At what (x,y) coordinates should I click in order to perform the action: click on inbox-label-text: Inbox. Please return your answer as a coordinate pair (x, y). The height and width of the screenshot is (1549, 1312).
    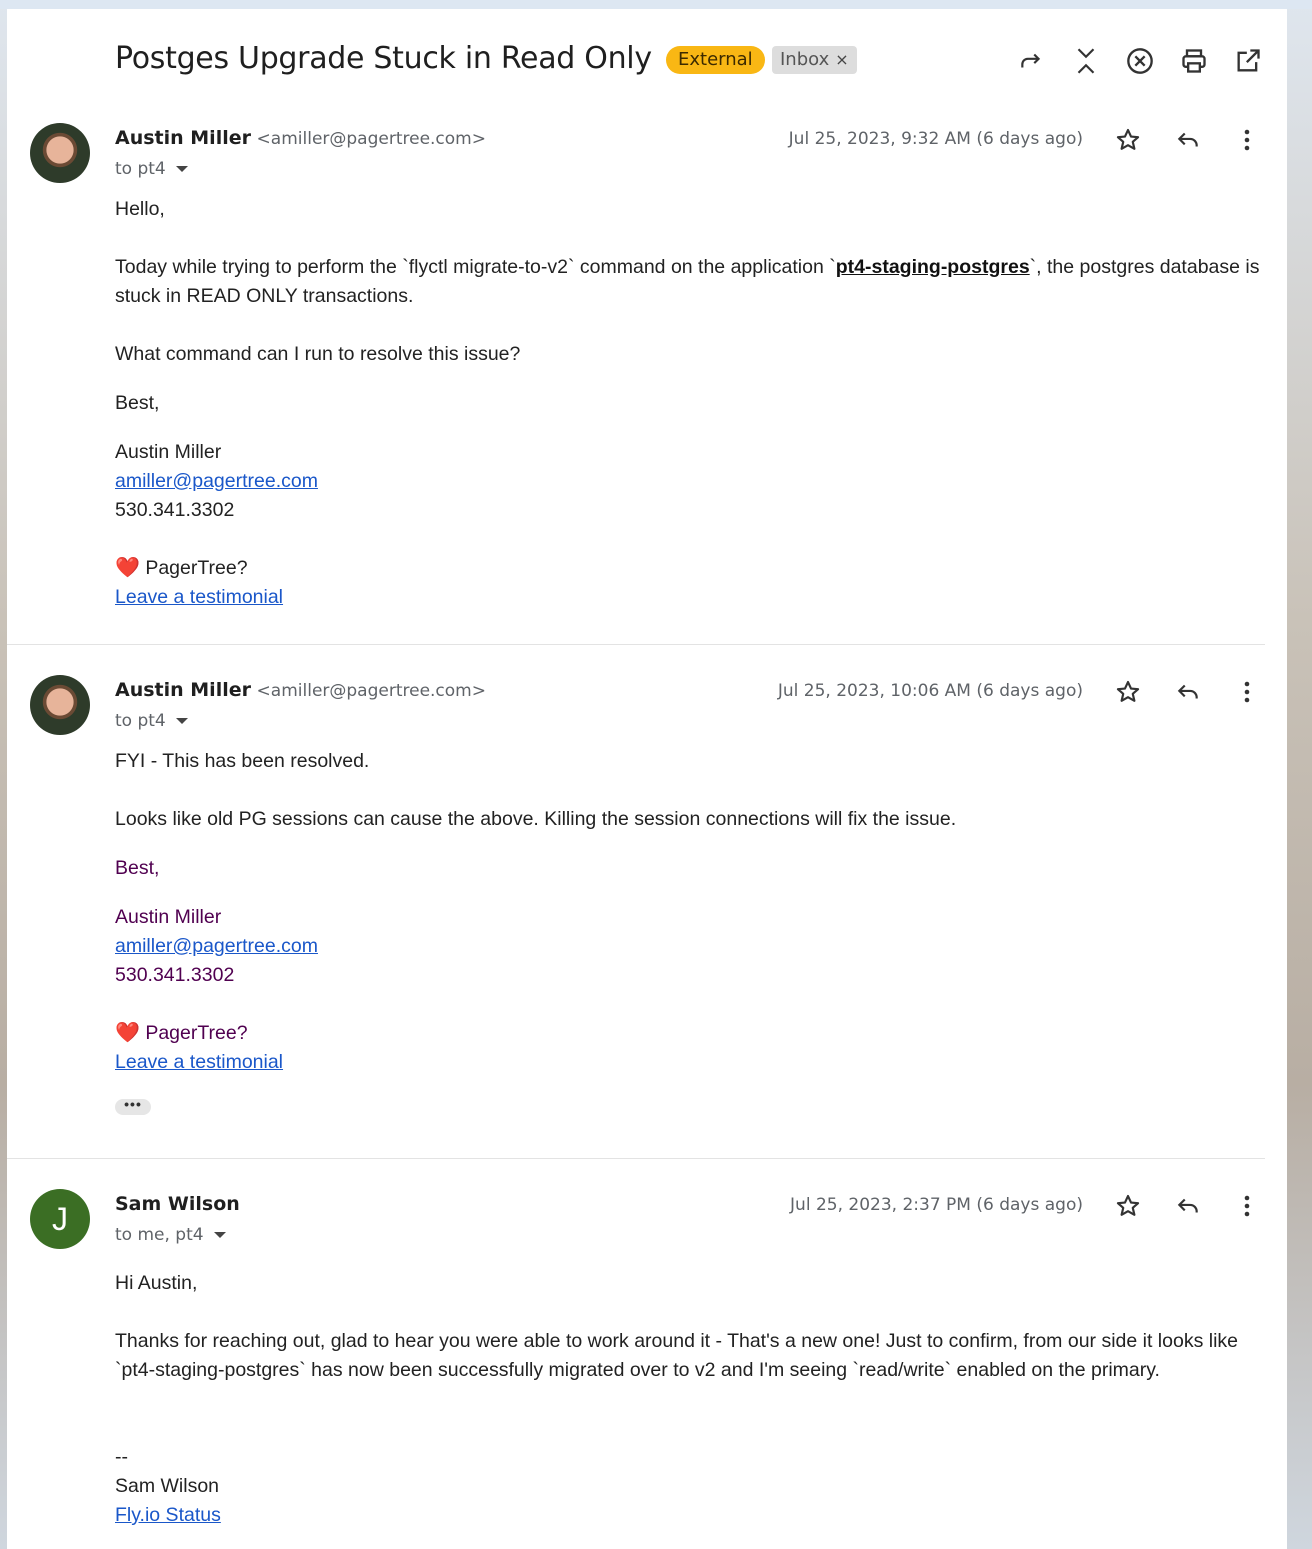
    Looking at the image, I should click on (805, 59).